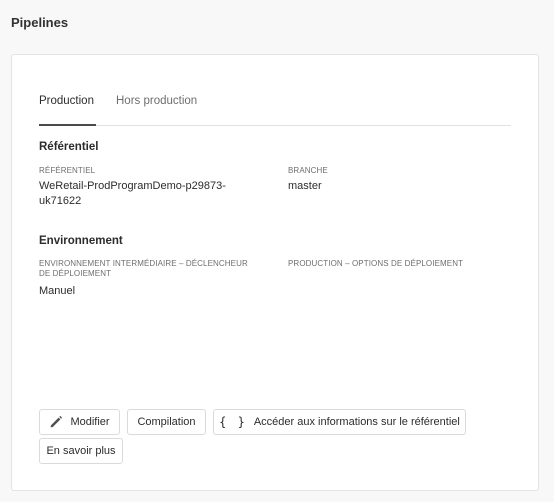 The width and height of the screenshot is (554, 502). Describe the element at coordinates (90, 422) in the screenshot. I see `modifier-label: Modifier` at that location.